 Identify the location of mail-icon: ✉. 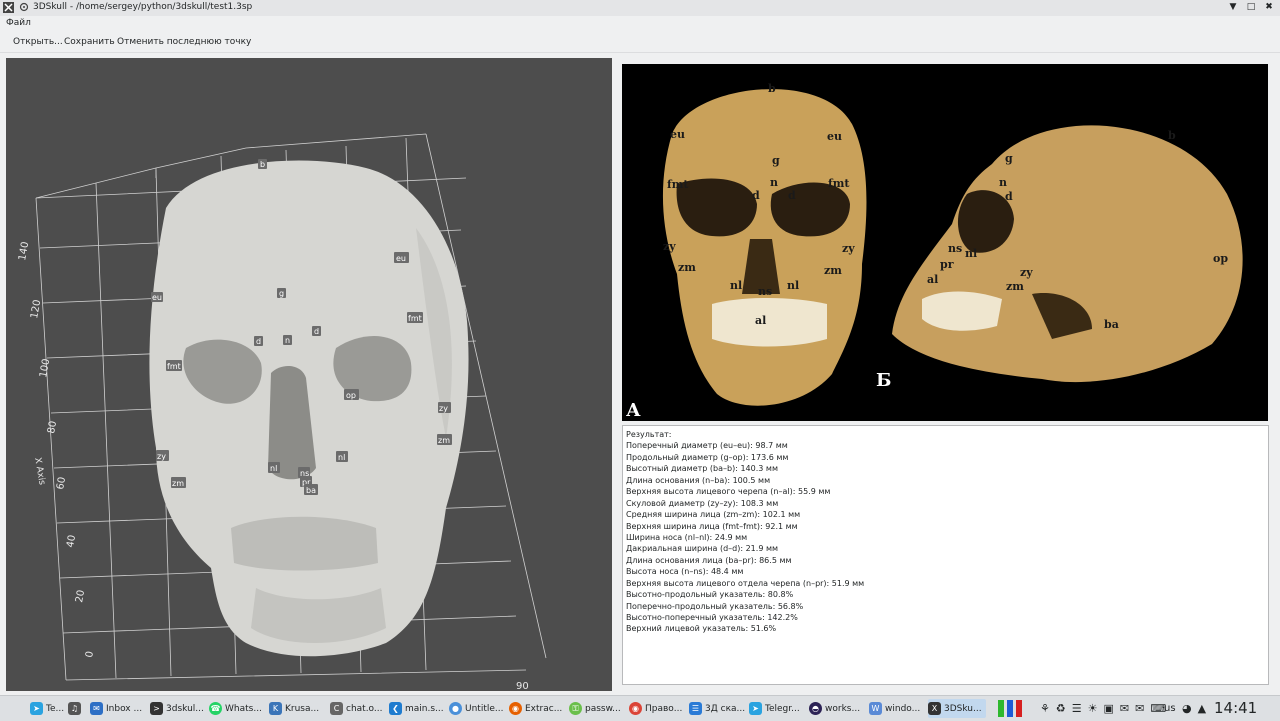
(1139, 708).